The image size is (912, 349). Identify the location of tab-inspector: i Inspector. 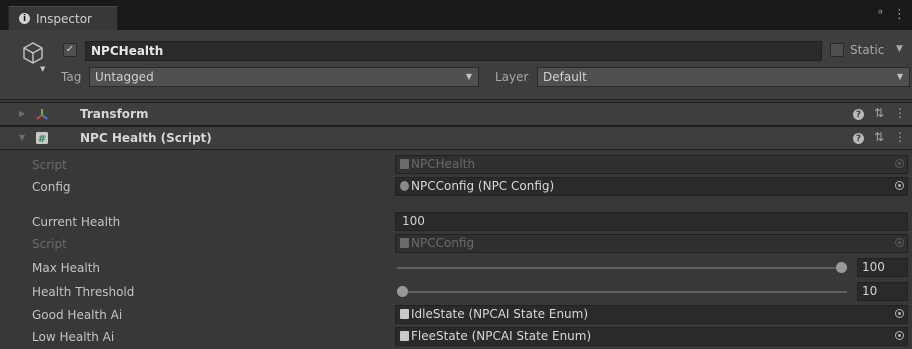
(63, 18).